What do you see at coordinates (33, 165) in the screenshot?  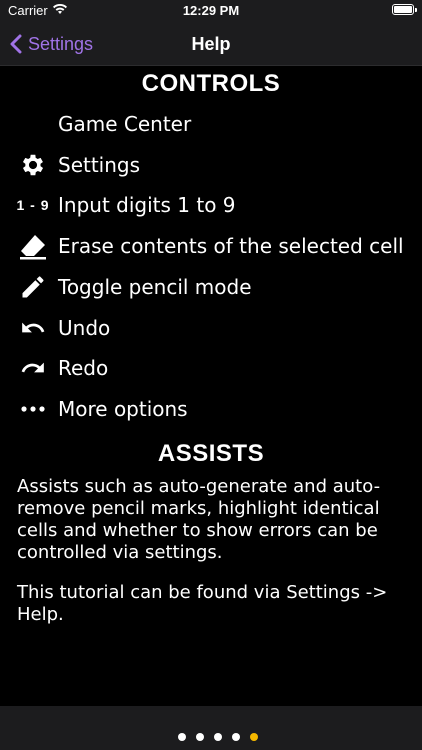 I see `gear-icon` at bounding box center [33, 165].